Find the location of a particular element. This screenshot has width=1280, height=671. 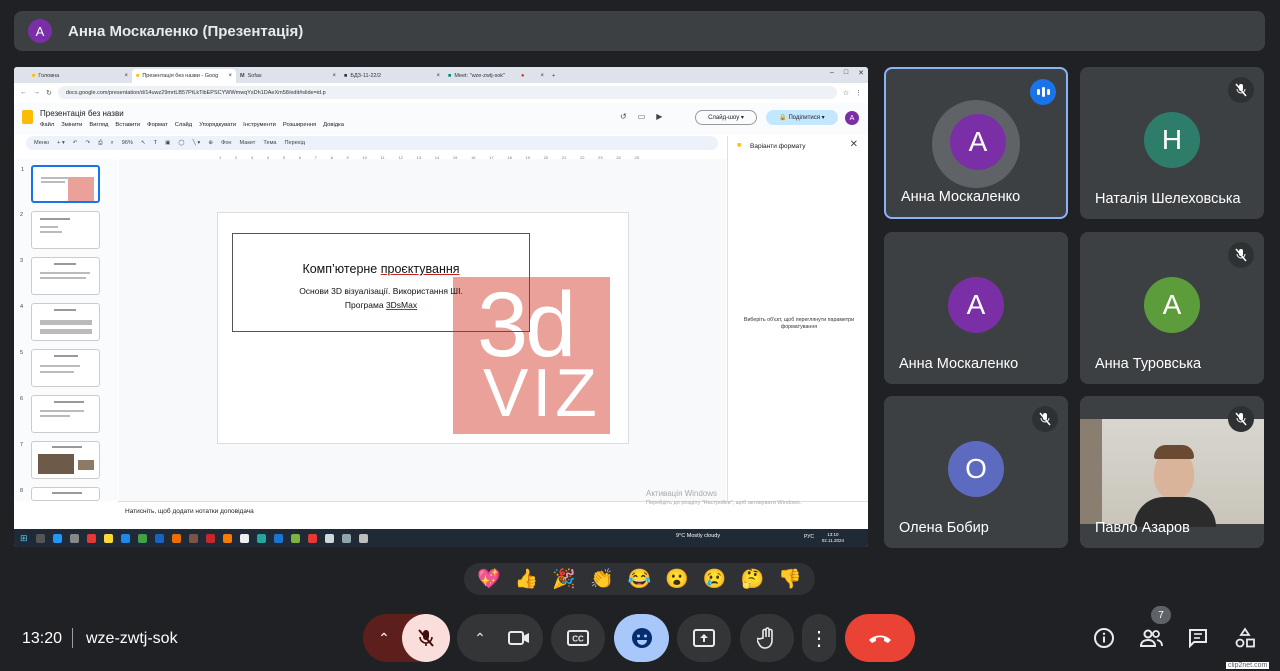

participant-tile: О Олена Бобир is located at coordinates (976, 472).